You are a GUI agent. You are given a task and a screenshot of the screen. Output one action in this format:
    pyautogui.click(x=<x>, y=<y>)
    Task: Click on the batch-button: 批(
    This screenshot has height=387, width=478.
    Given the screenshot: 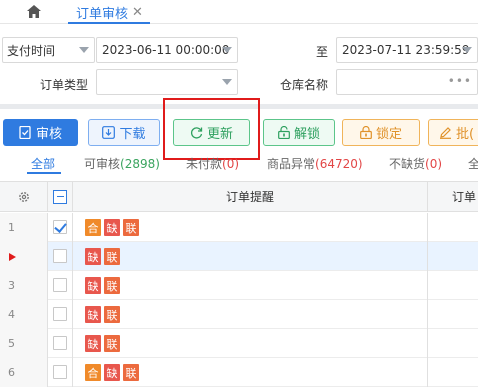 What is the action you would take?
    pyautogui.click(x=453, y=132)
    